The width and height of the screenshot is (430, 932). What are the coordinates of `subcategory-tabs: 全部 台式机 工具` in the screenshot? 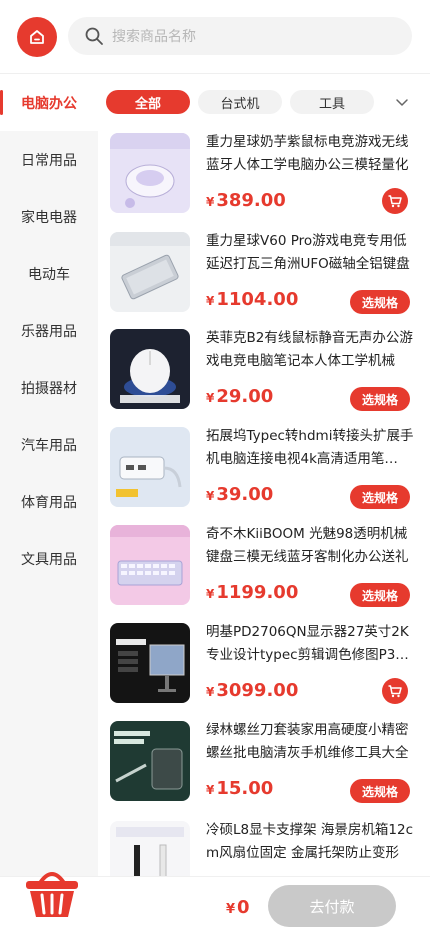 It's located at (264, 100).